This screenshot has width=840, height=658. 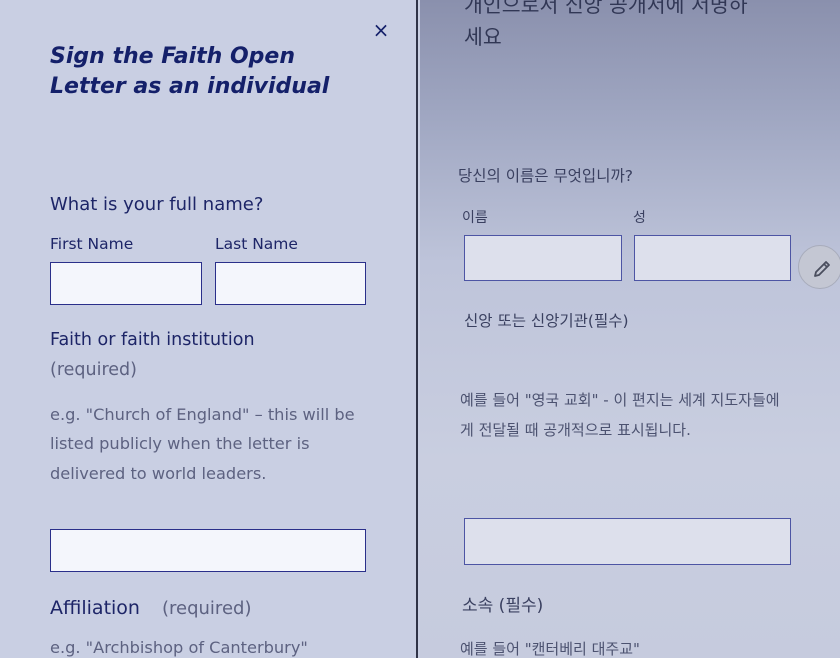 I want to click on affiliation-help-text: e.g. "Archbishop of Canterbury", so click(x=179, y=647).